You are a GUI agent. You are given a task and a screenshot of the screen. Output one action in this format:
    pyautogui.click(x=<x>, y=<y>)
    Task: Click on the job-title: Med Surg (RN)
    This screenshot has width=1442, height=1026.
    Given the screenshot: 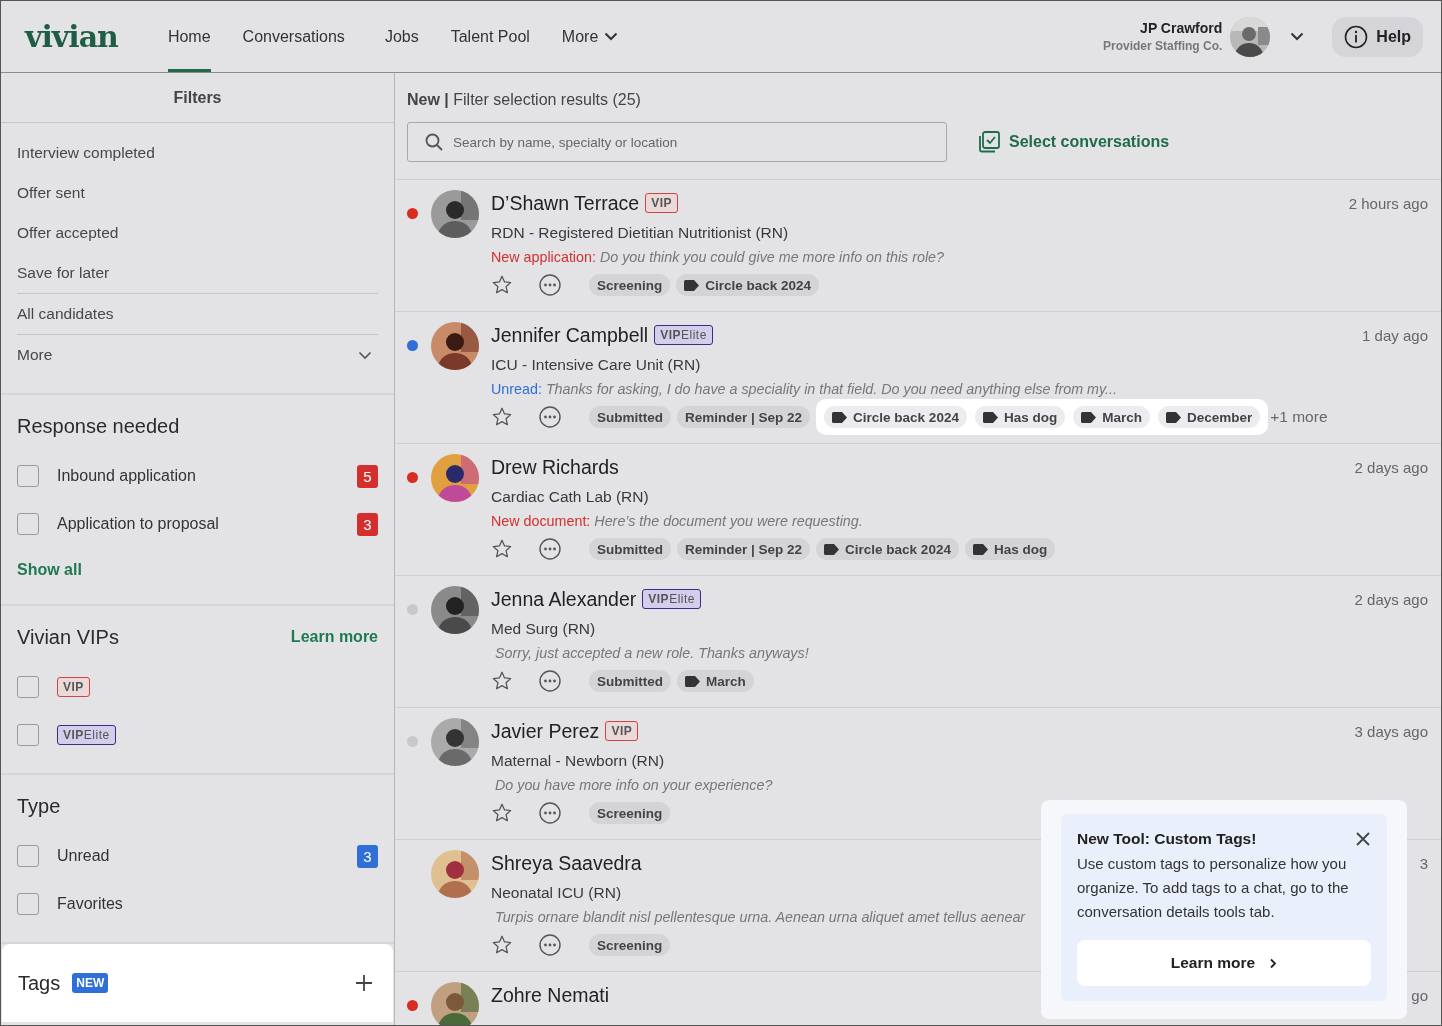 What is the action you would take?
    pyautogui.click(x=543, y=628)
    